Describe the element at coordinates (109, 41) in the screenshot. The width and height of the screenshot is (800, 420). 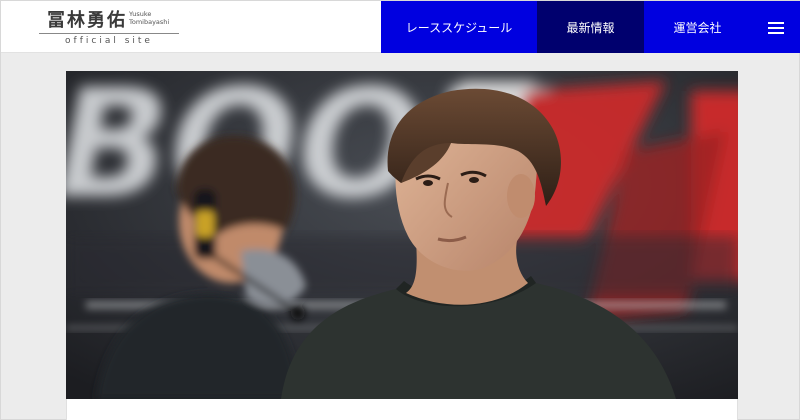
I see `logo-subtitle: official site` at that location.